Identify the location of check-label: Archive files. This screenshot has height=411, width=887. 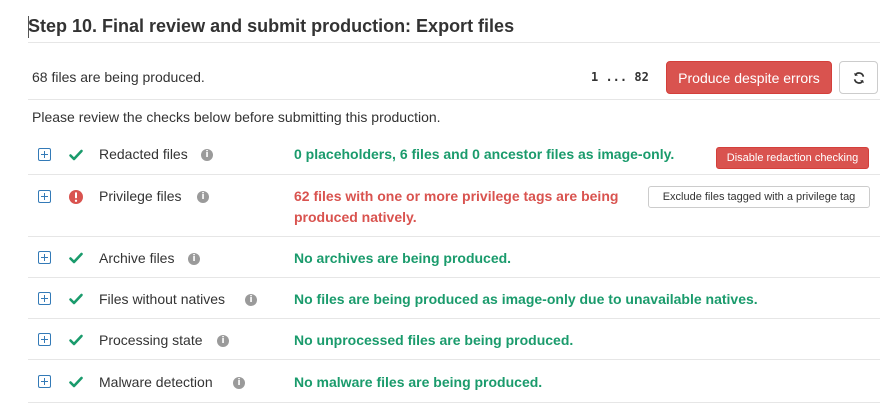
(137, 258).